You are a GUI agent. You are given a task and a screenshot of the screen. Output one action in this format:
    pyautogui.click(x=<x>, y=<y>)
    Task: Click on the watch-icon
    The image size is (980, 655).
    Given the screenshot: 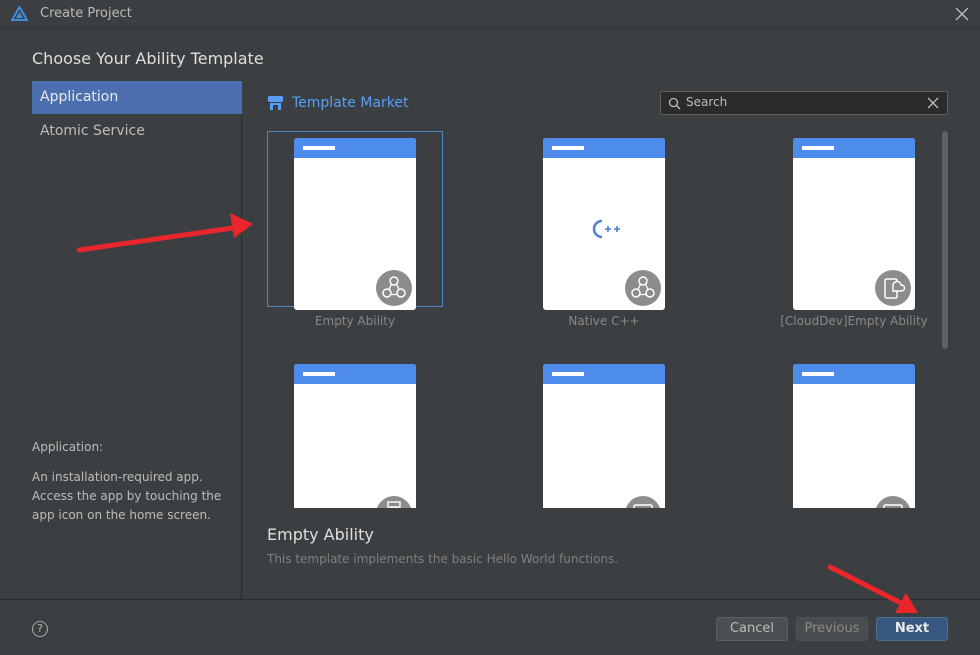 What is the action you would take?
    pyautogui.click(x=394, y=502)
    